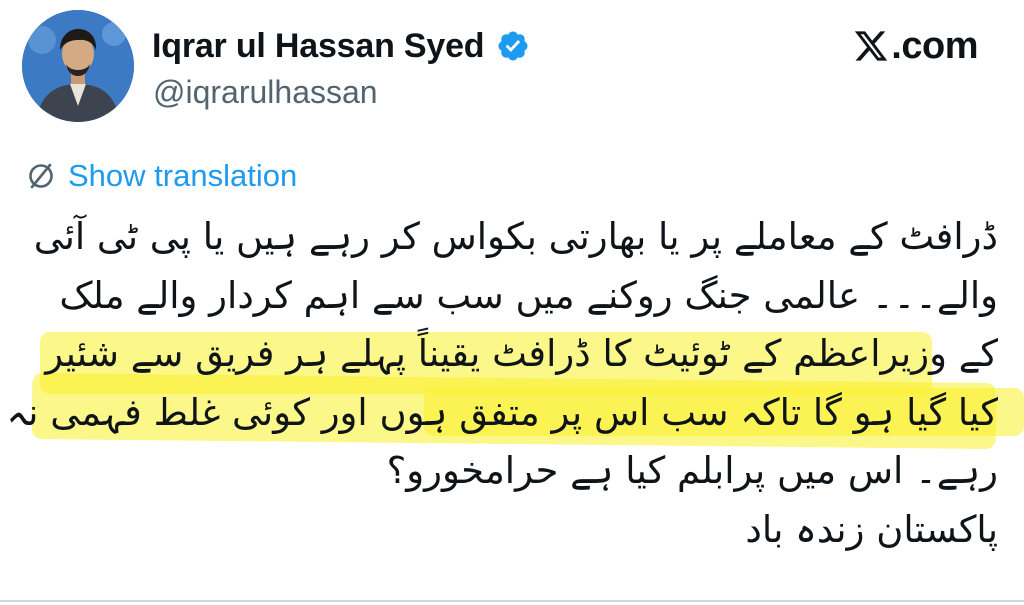  What do you see at coordinates (871, 46) in the screenshot?
I see `x-logo-icon` at bounding box center [871, 46].